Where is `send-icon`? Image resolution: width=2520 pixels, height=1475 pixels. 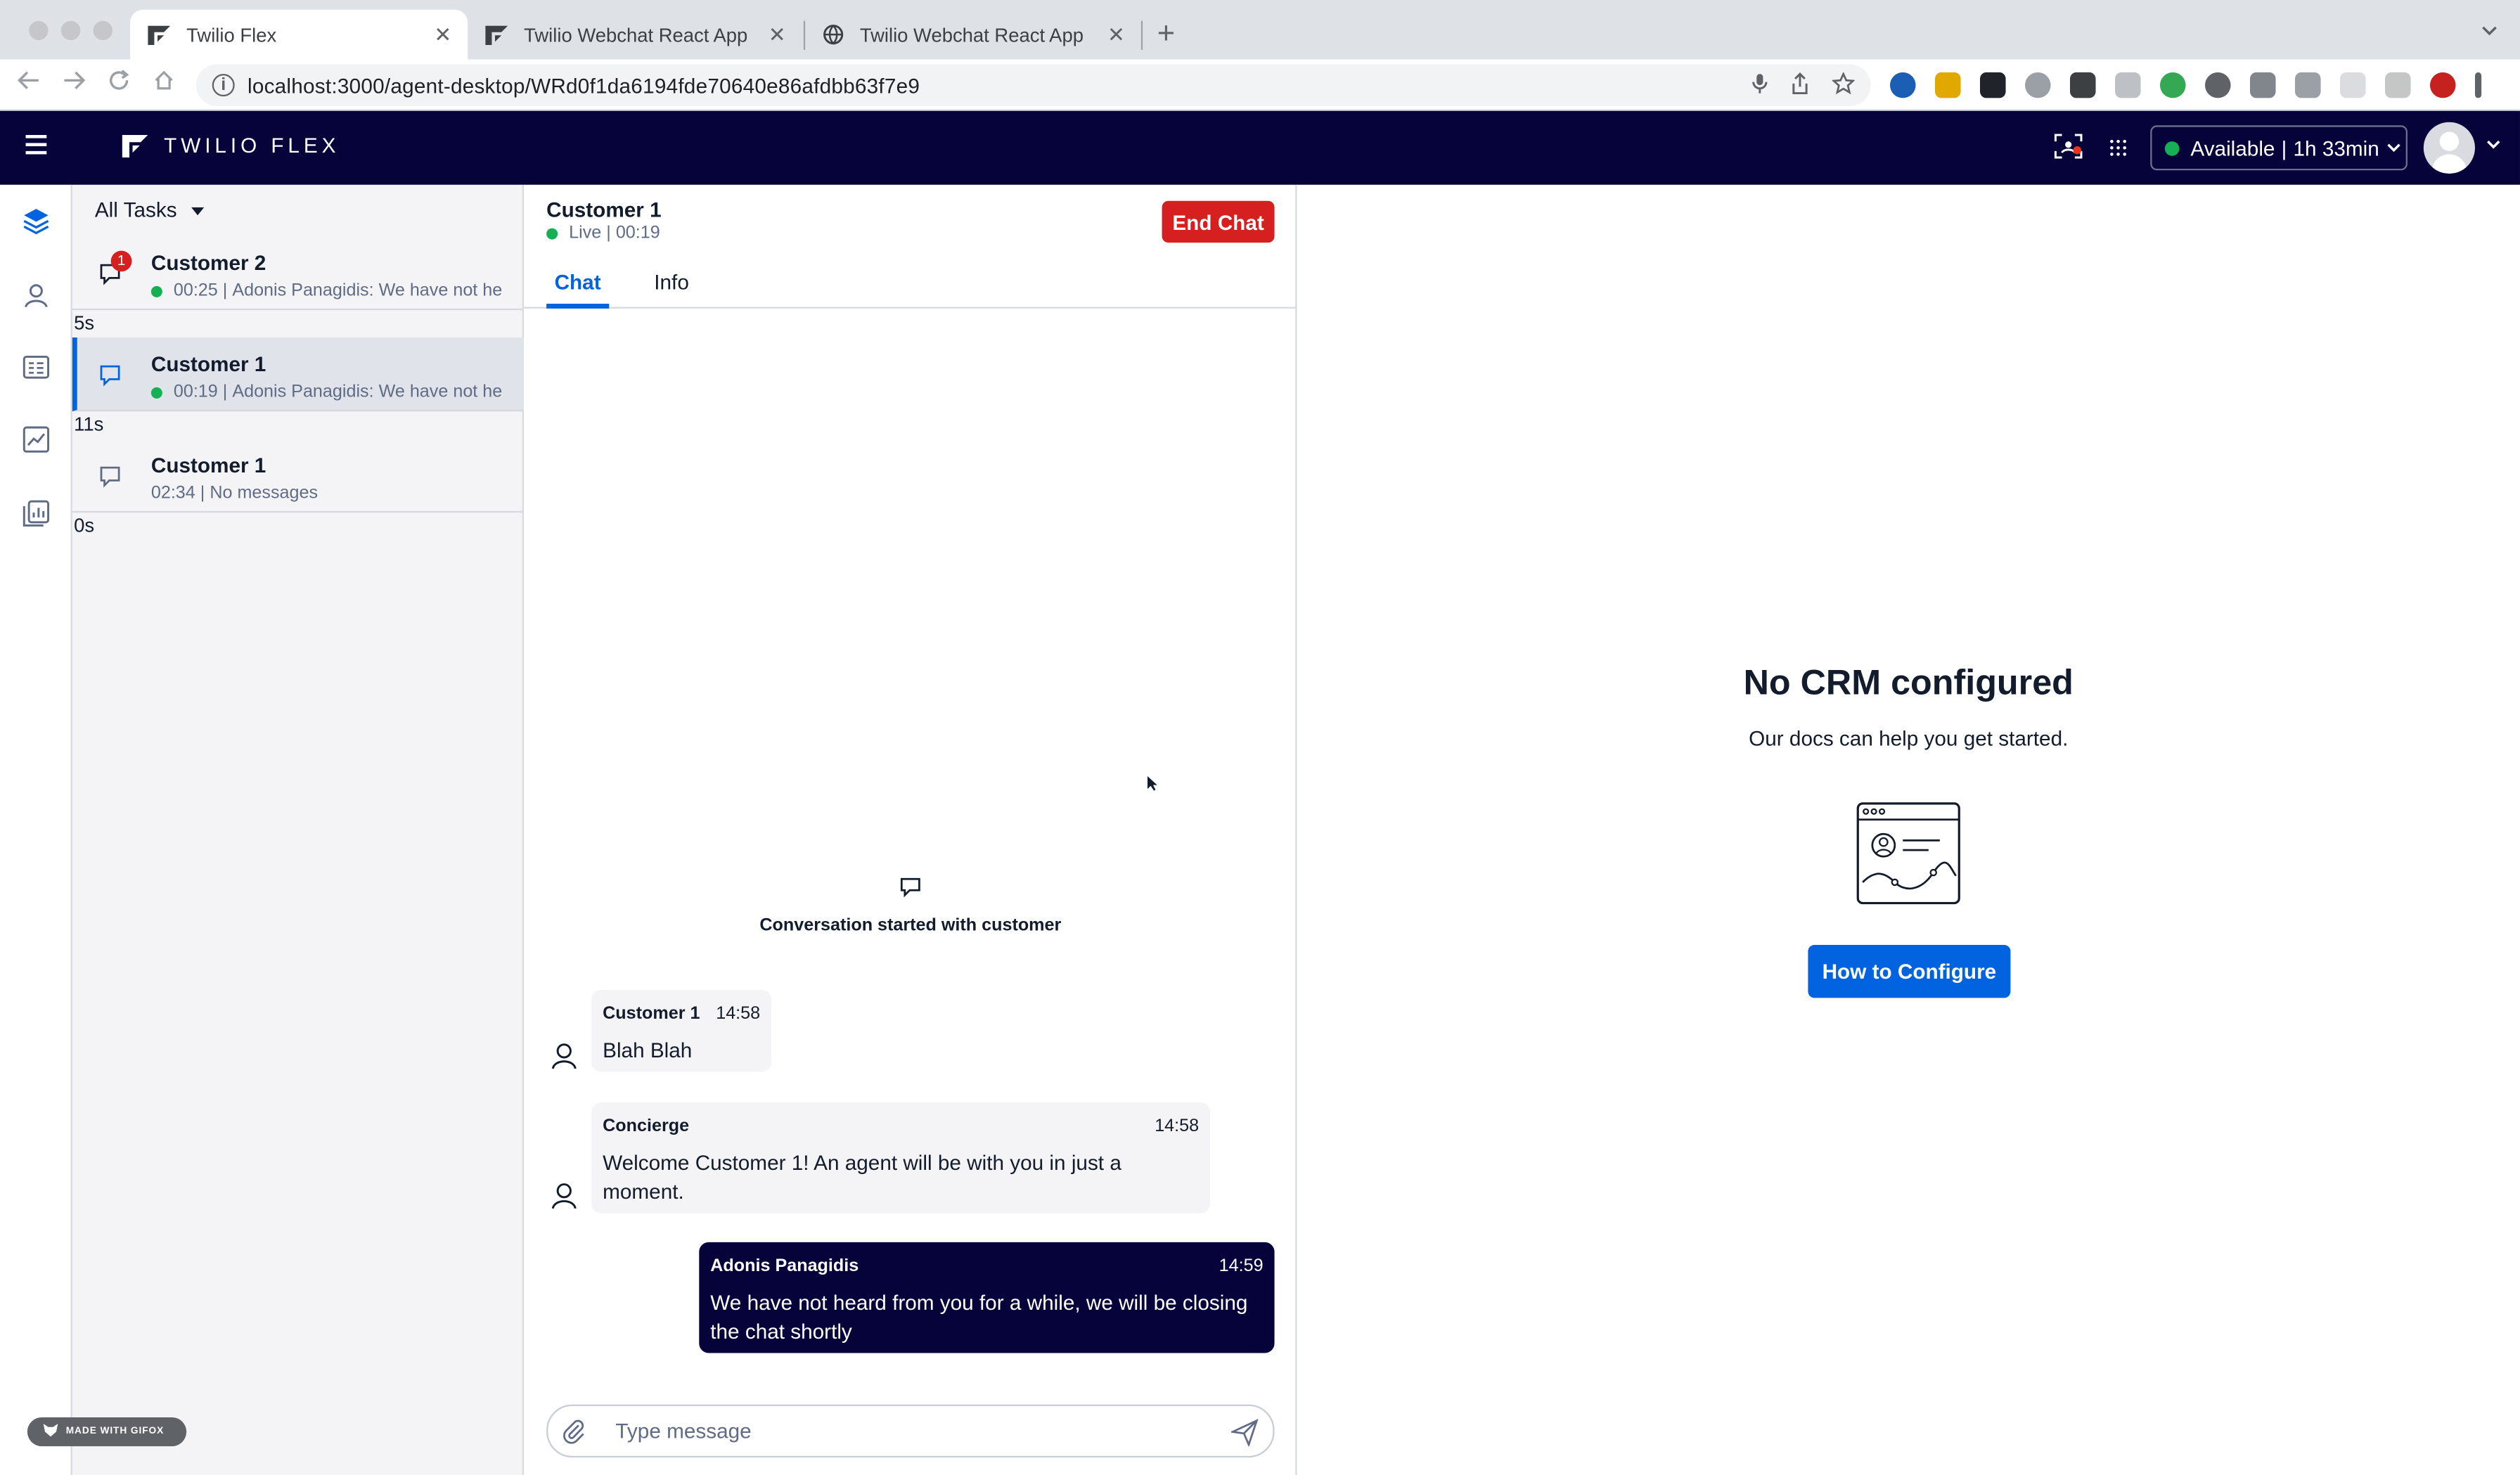
send-icon is located at coordinates (1244, 1433).